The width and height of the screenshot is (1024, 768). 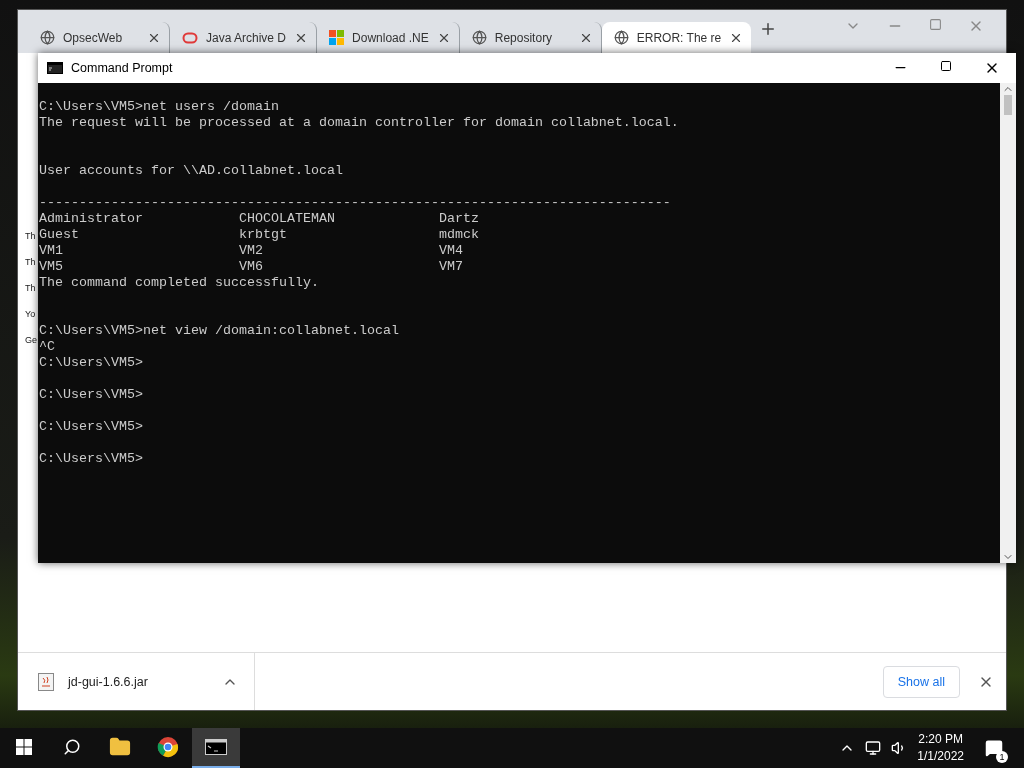 What do you see at coordinates (251, 251) in the screenshot?
I see `console-line: VM1 VM2 VM4` at bounding box center [251, 251].